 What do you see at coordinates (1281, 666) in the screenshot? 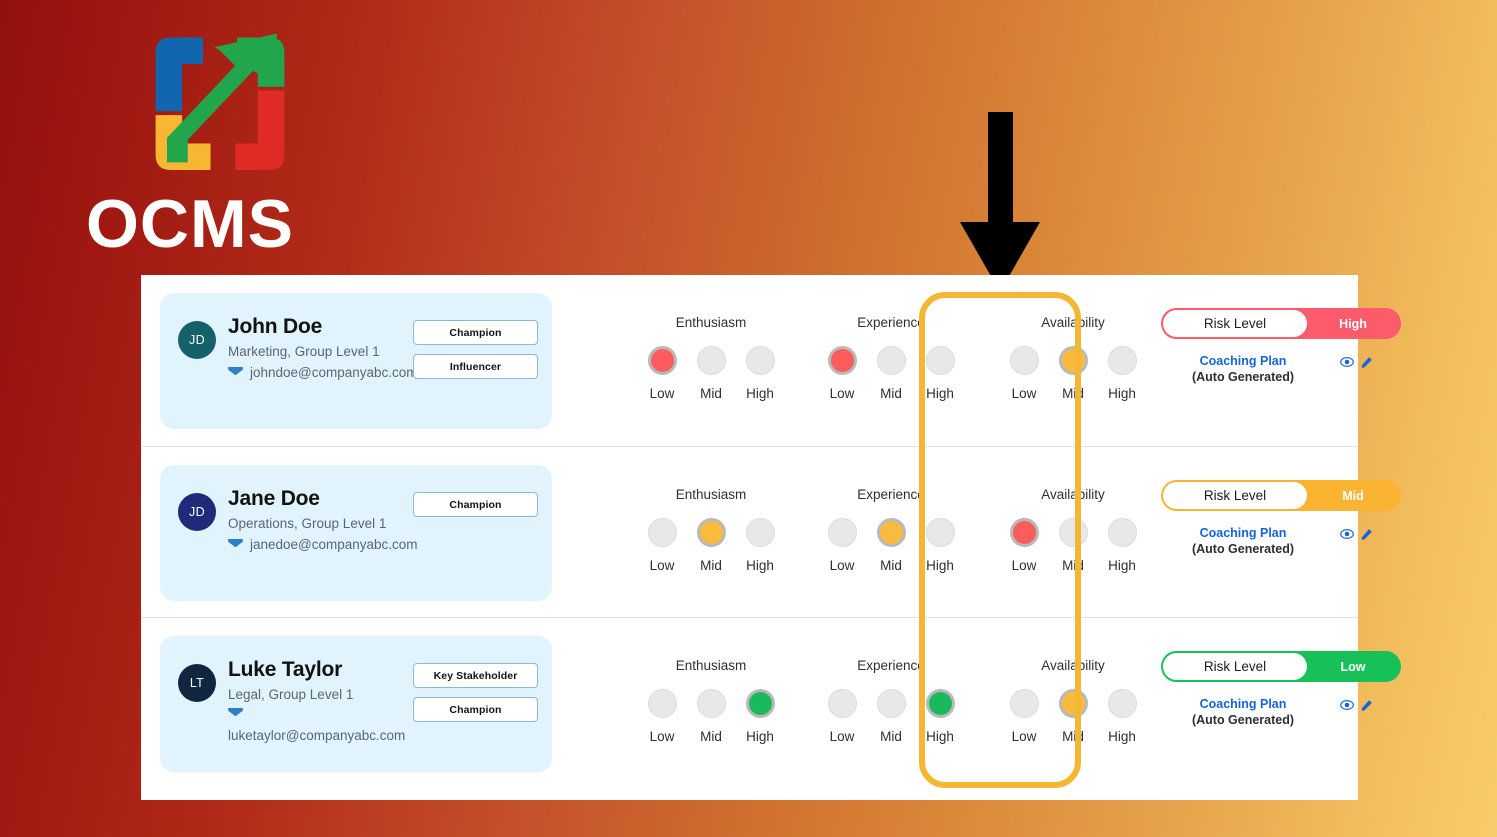
I see `risk-level-pill: Risk Level Low` at bounding box center [1281, 666].